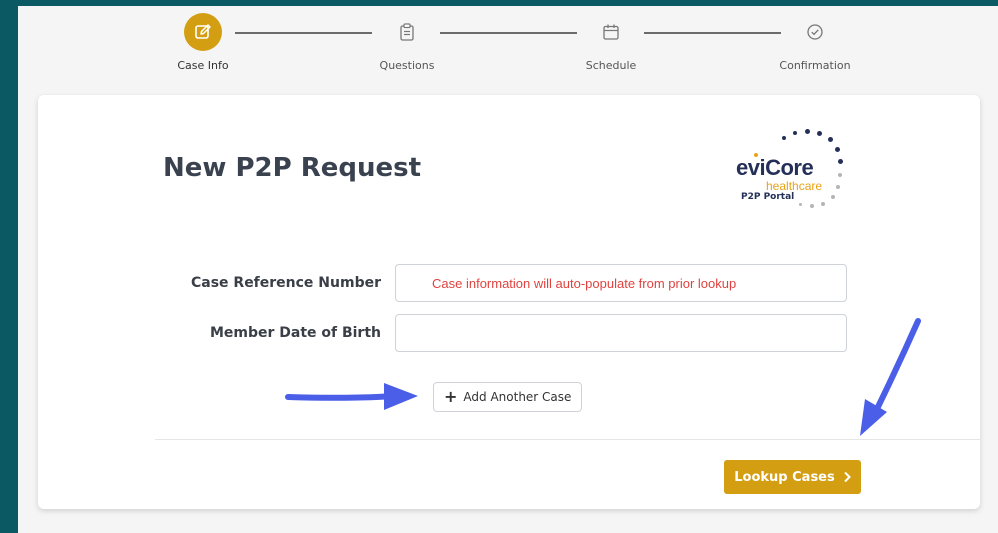 The height and width of the screenshot is (533, 998). Describe the element at coordinates (407, 65) in the screenshot. I see `step-label: Questions` at that location.